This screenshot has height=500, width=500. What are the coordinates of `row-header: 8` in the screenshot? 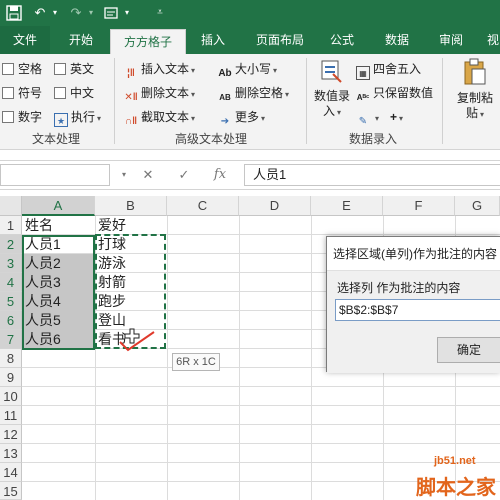 It's located at (11, 358).